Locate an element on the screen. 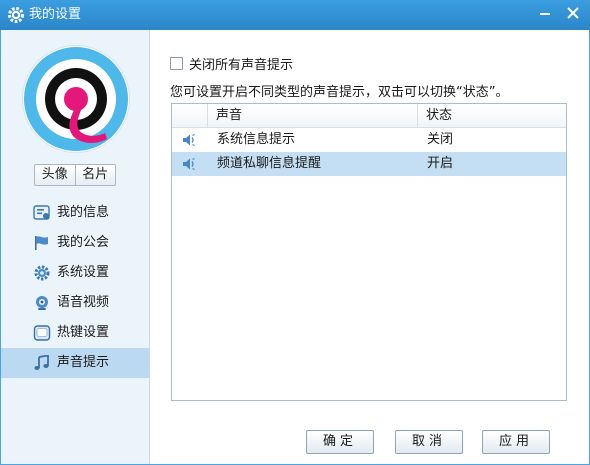 This screenshot has height=465, width=590. sidebar-nav: 我的信息 我的公会 系统设置 语音视频 热键设置 声音提示 is located at coordinates (75, 288).